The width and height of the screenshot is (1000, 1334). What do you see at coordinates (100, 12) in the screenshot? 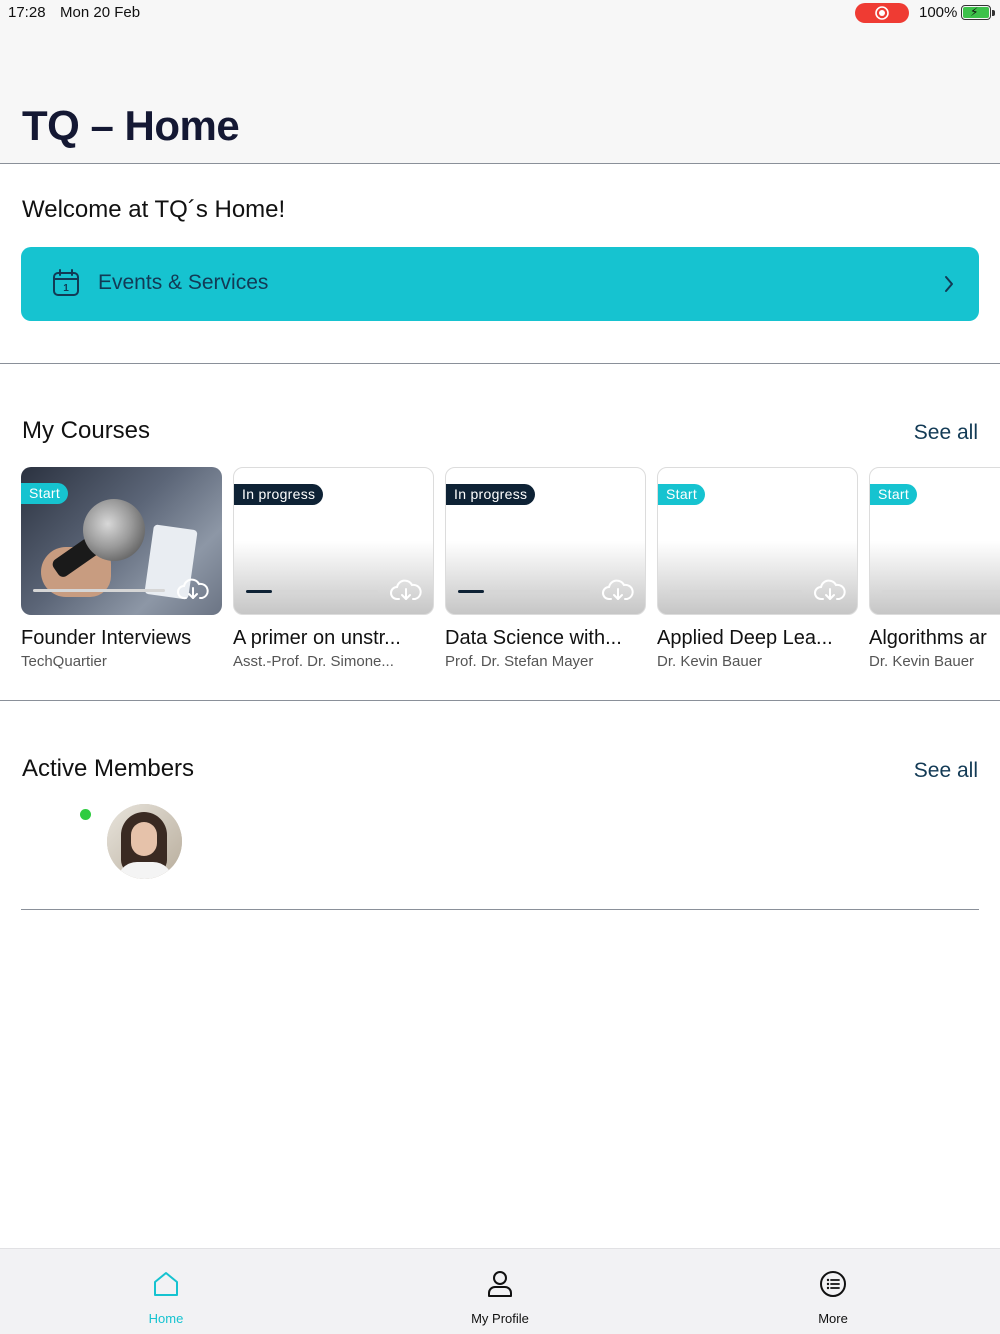
I see `status-date: Mon 20 Feb` at bounding box center [100, 12].